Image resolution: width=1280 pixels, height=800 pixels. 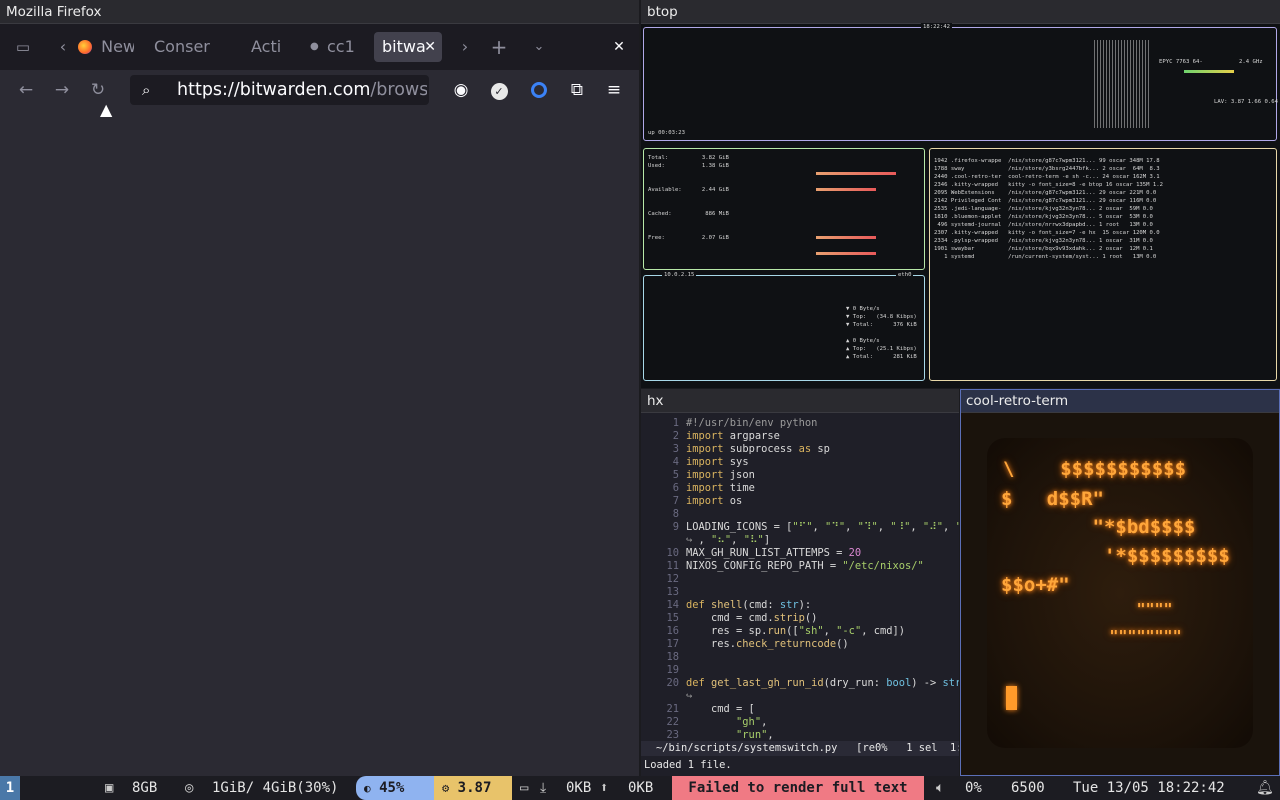 I want to click on cpu-freq: 2.4 GHz, so click(x=1251, y=62).